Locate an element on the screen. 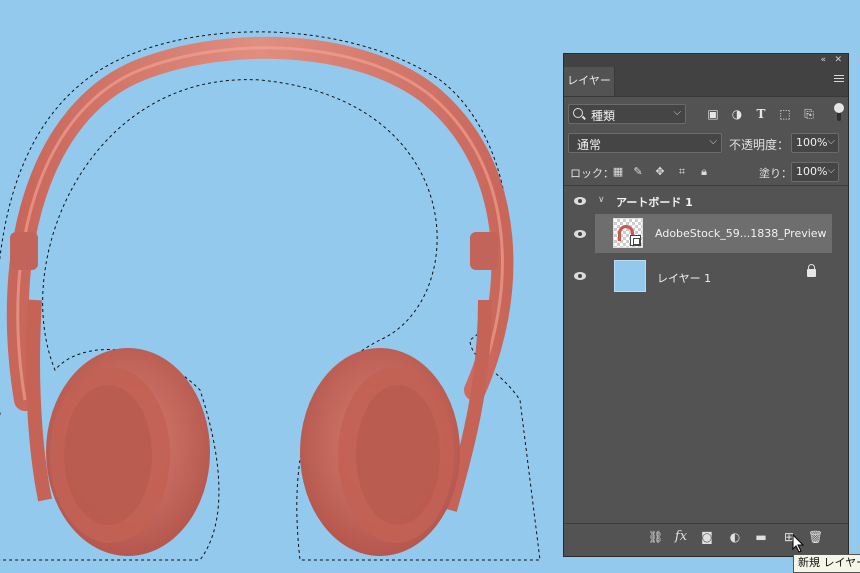 This screenshot has height=573, width=860. folder-icon: ▬ is located at coordinates (761, 537).